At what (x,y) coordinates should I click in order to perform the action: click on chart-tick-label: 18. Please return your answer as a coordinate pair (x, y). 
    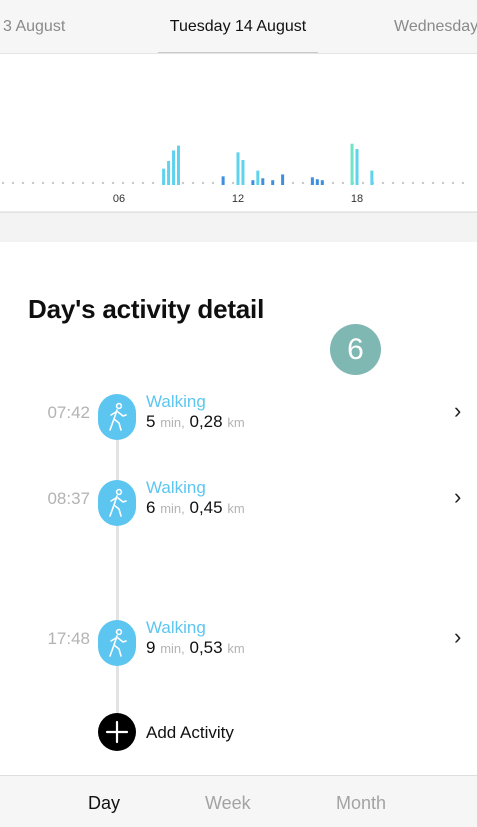
    Looking at the image, I should click on (357, 199).